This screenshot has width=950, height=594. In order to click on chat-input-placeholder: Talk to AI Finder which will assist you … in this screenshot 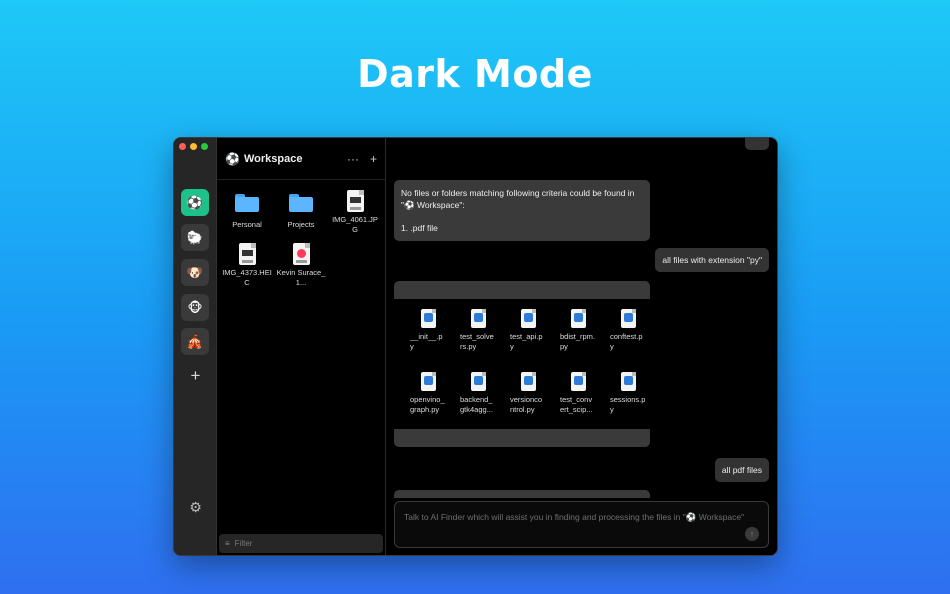, I will do `click(574, 517)`.